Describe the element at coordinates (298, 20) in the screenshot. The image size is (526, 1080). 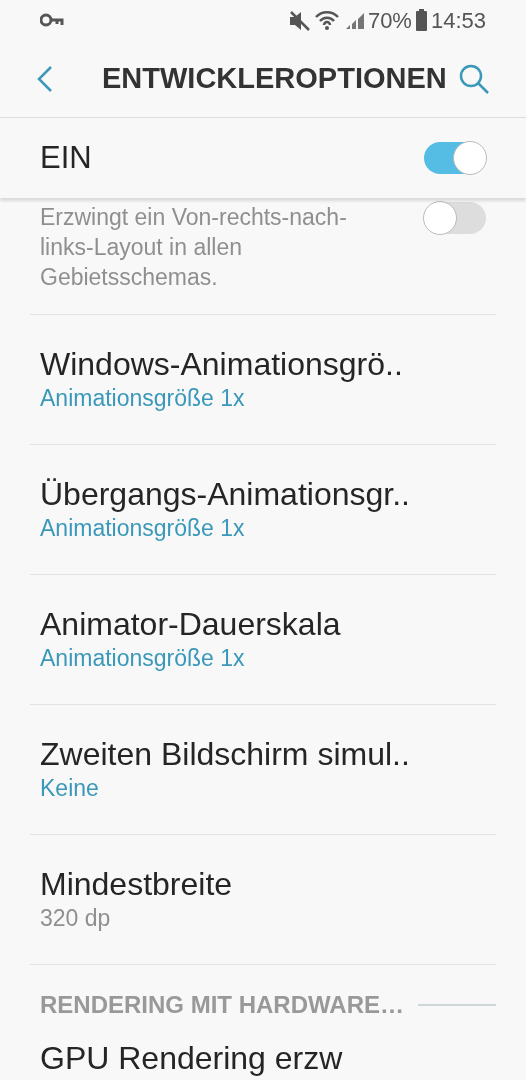
I see `mute-icon` at that location.